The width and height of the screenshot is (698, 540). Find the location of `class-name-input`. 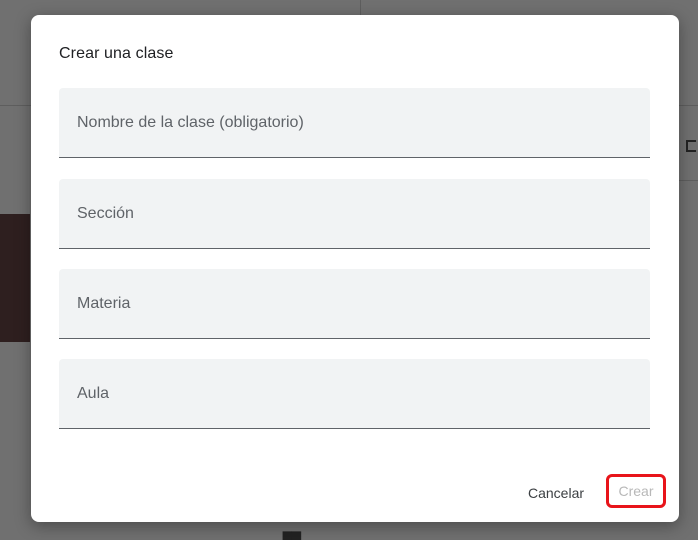

class-name-input is located at coordinates (354, 122).